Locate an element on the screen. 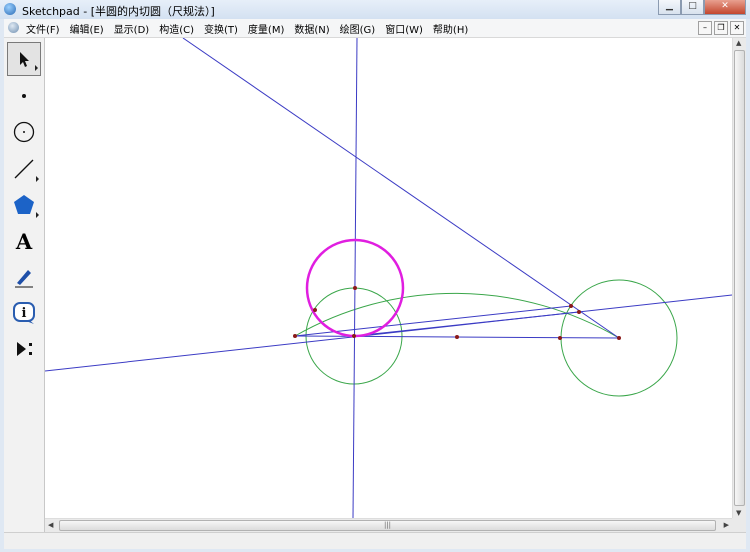  maximize-icon: □ is located at coordinates (692, 7).